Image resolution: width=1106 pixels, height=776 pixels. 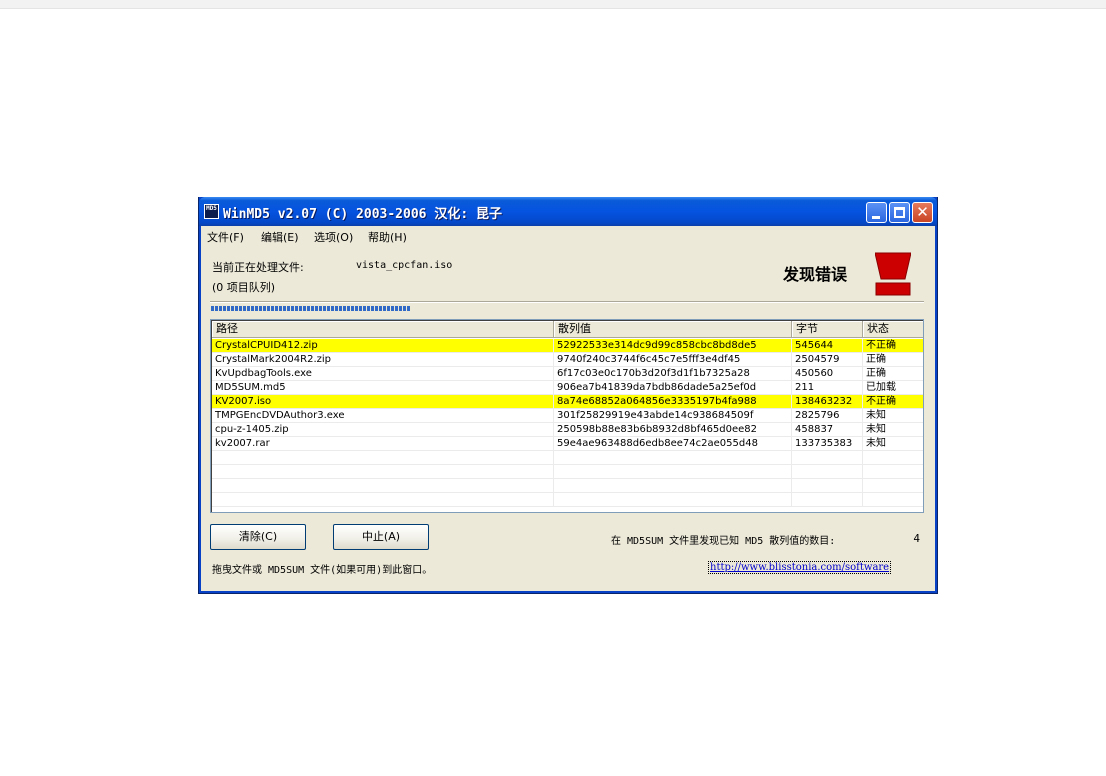 I want to click on cell-bytes: 2504579, so click(x=827, y=360).